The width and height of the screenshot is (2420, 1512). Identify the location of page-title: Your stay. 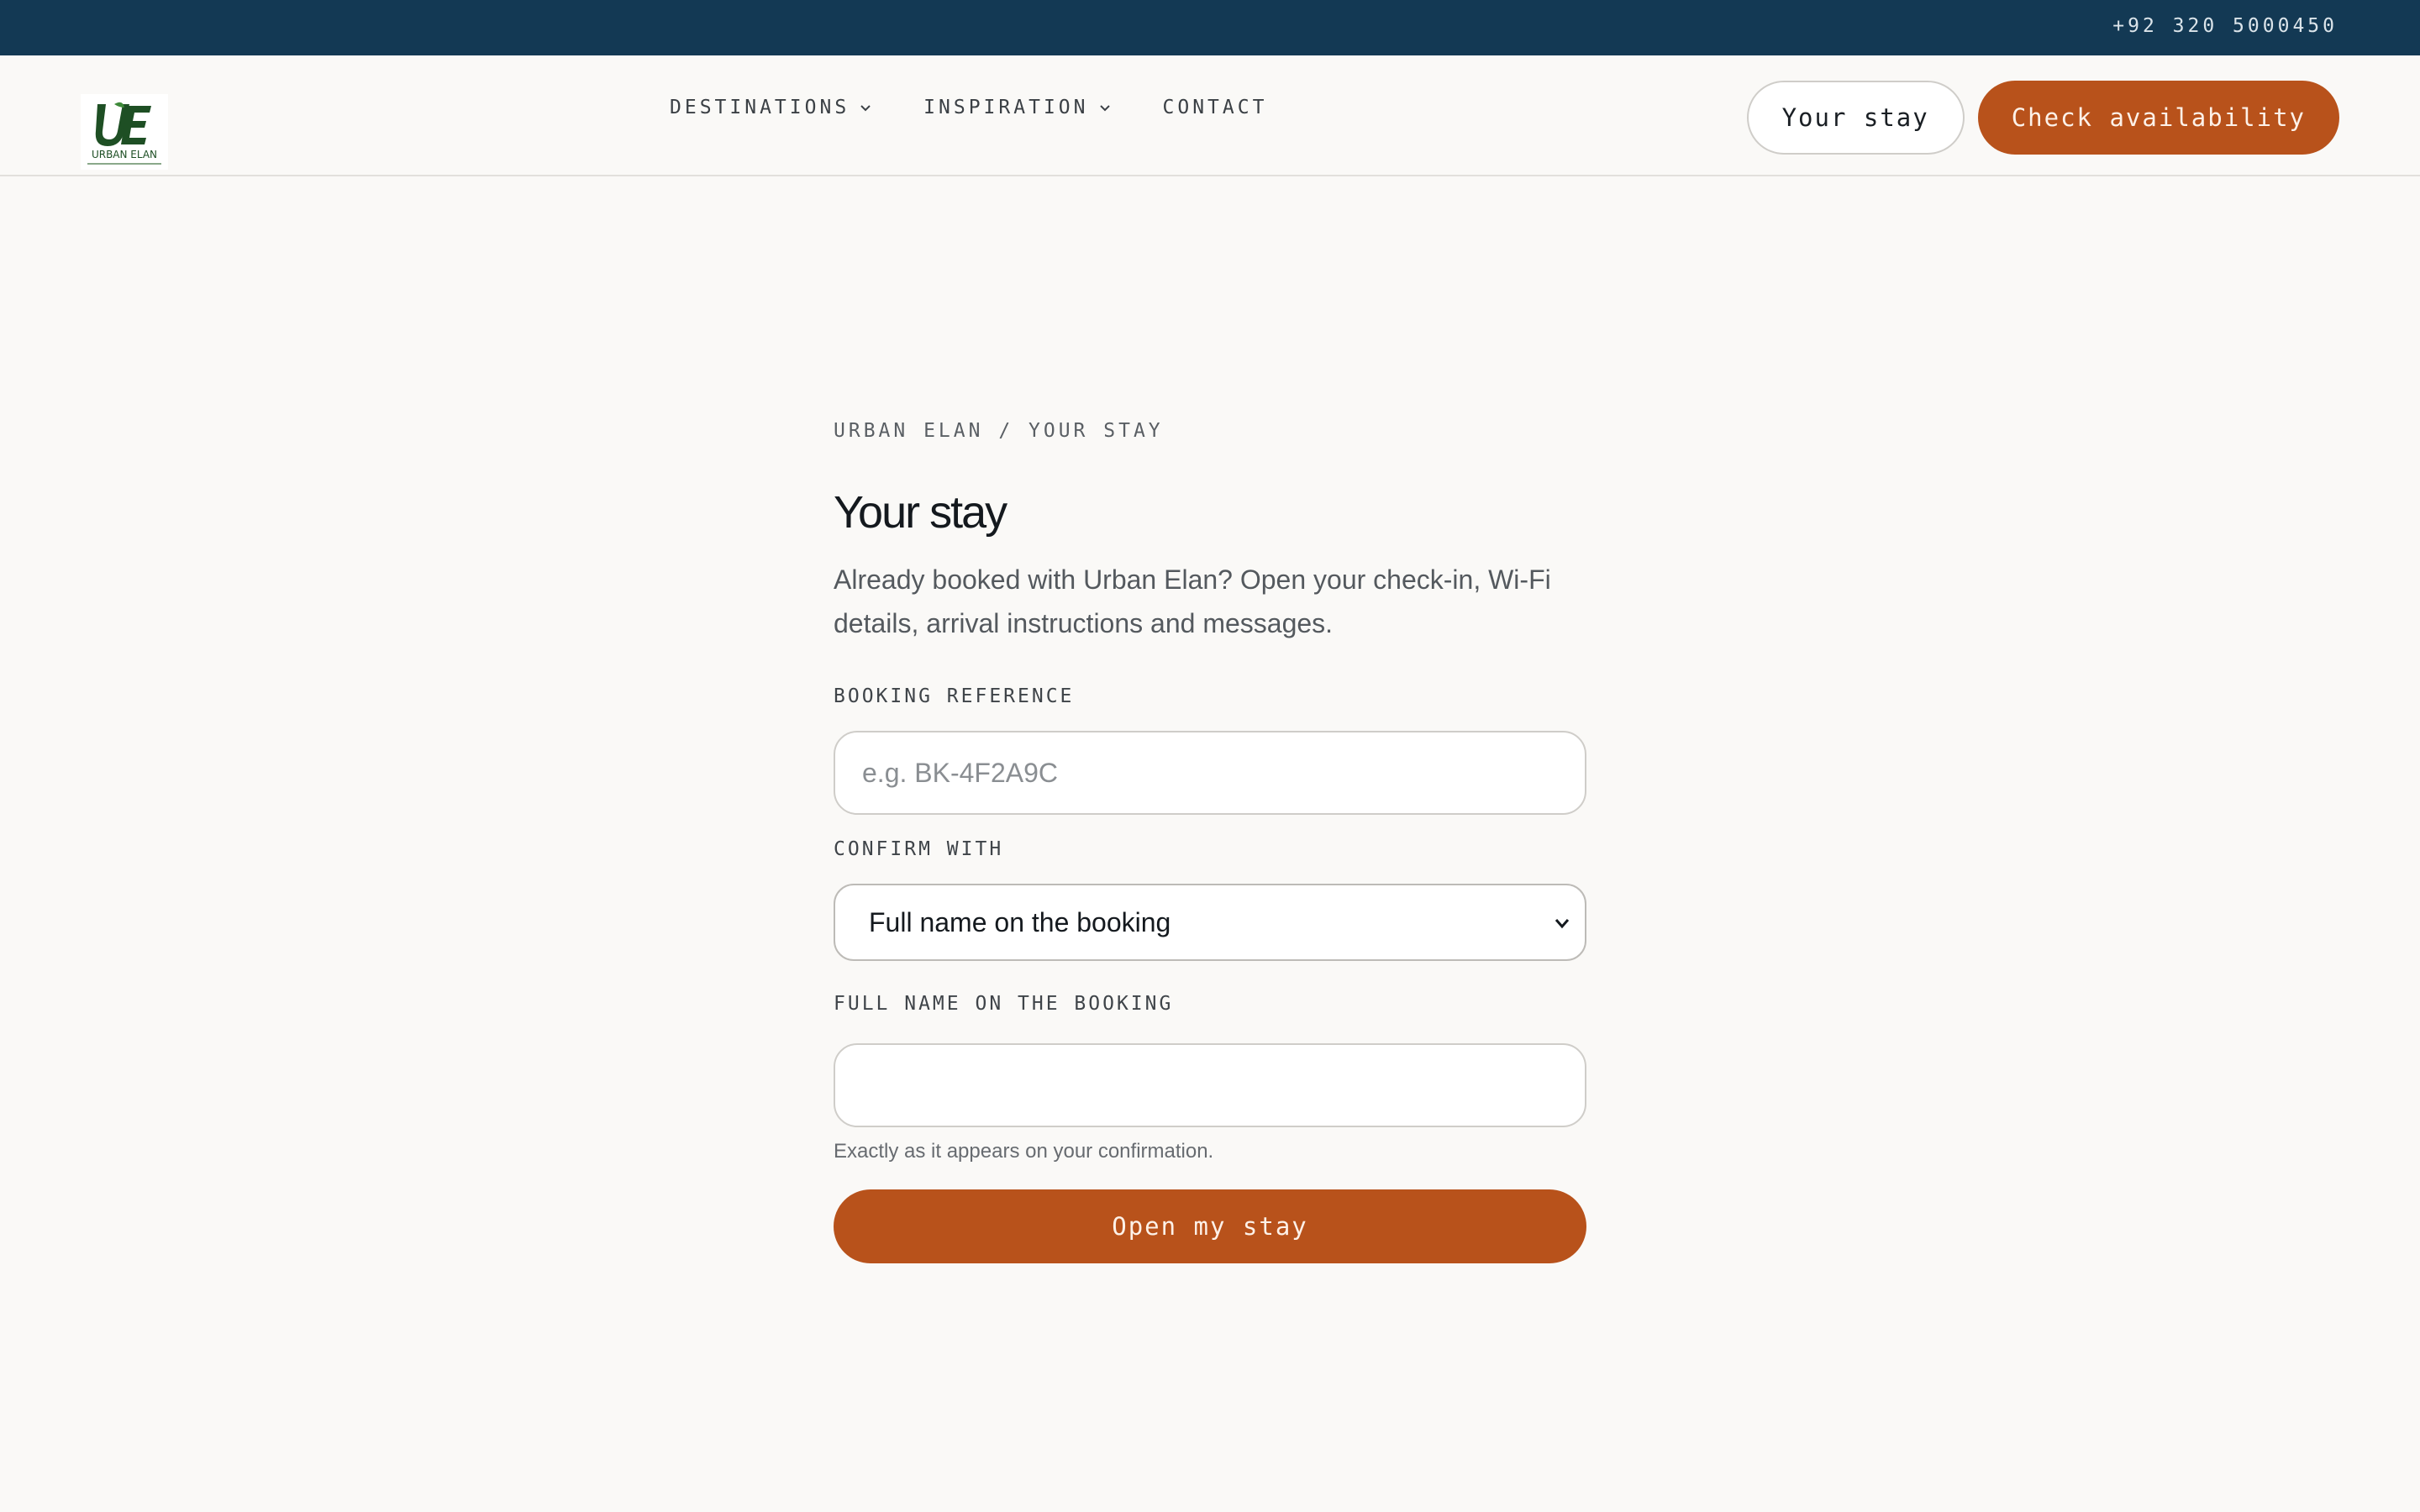
(921, 512).